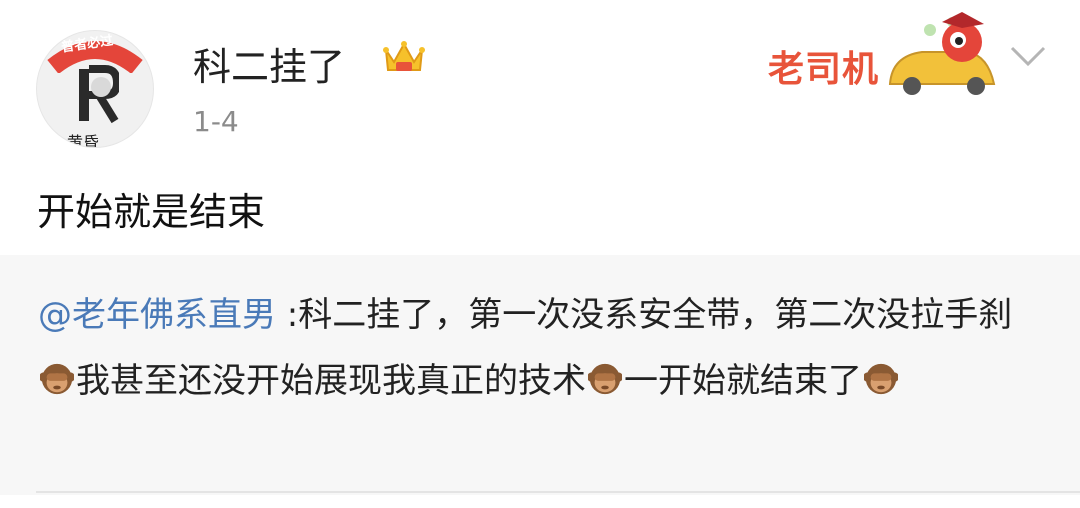  I want to click on divider, so click(558, 492).